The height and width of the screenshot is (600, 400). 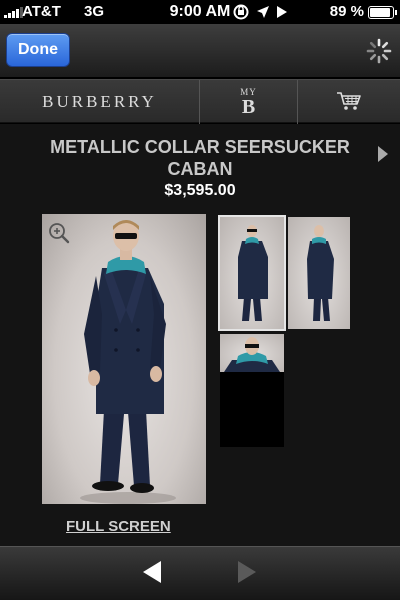 I want to click on bottom-toolbar, so click(x=200, y=573).